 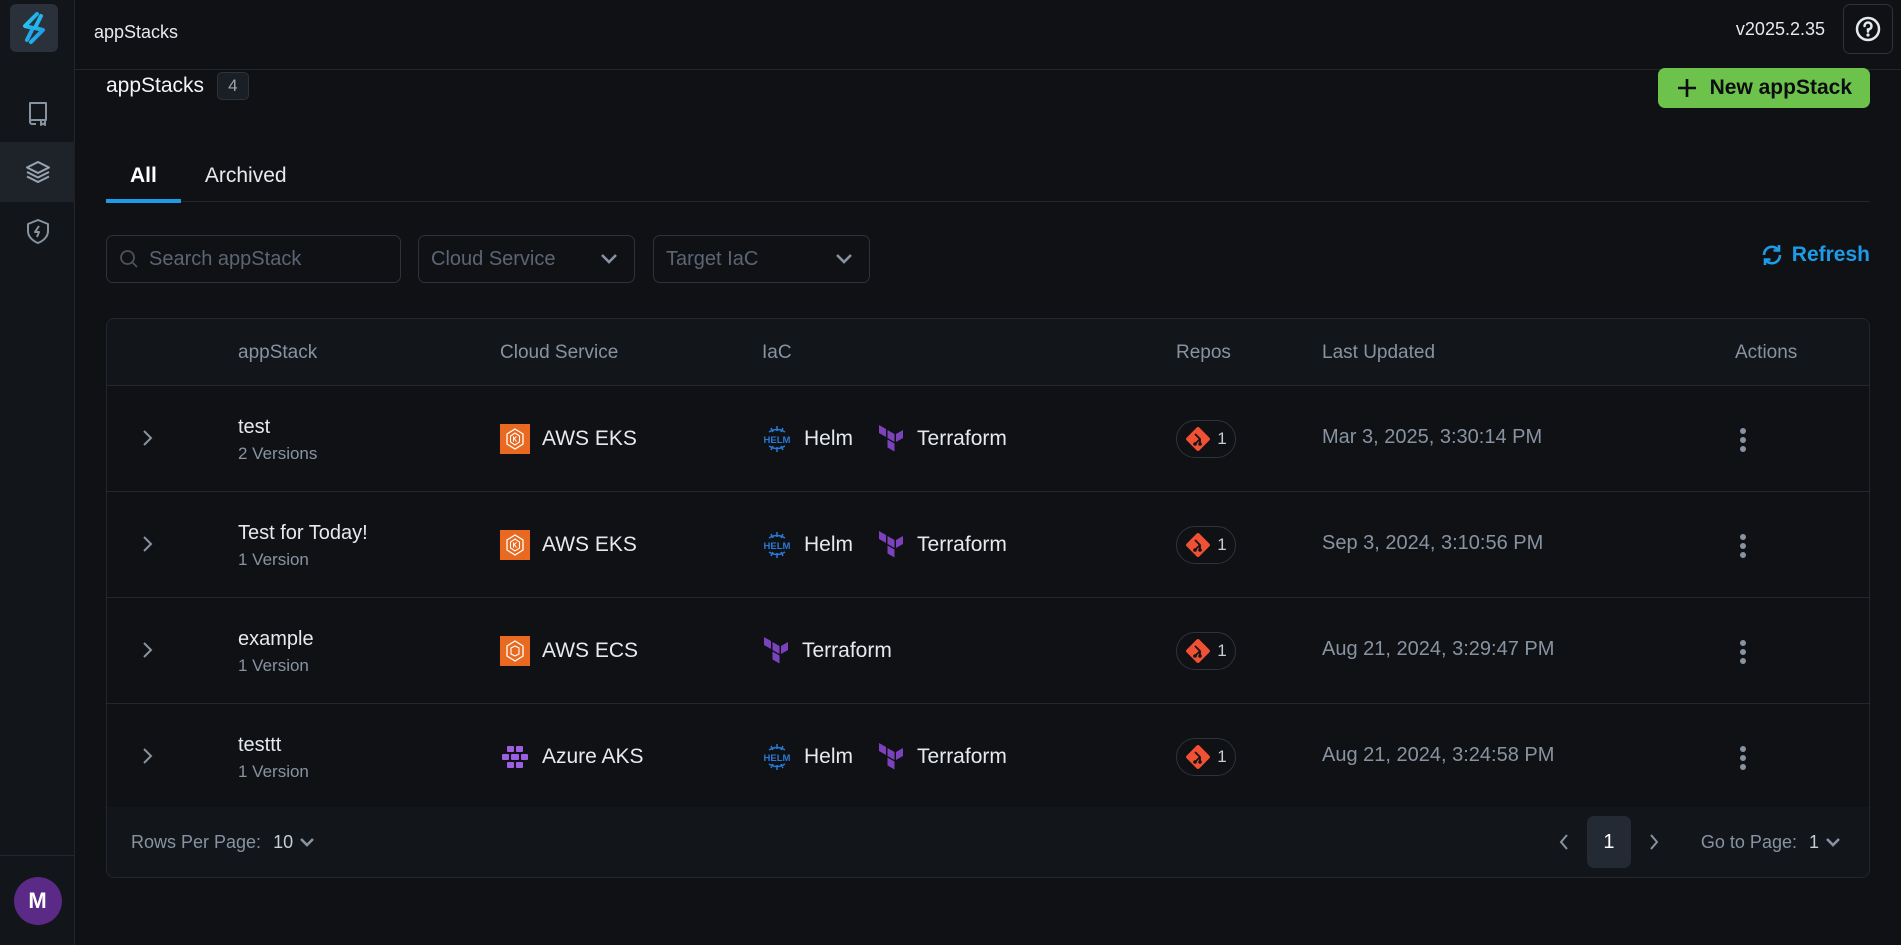 I want to click on target-iac-select: Target IaC, so click(x=761, y=259).